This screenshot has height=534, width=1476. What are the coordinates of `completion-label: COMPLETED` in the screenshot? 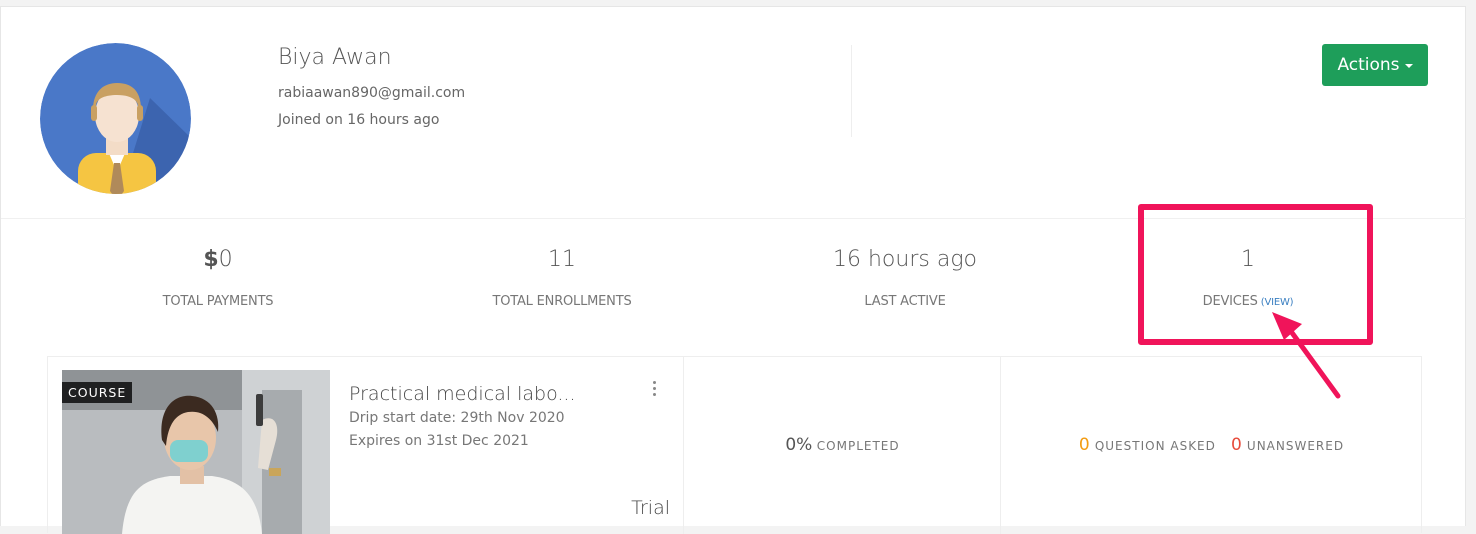 It's located at (858, 446).